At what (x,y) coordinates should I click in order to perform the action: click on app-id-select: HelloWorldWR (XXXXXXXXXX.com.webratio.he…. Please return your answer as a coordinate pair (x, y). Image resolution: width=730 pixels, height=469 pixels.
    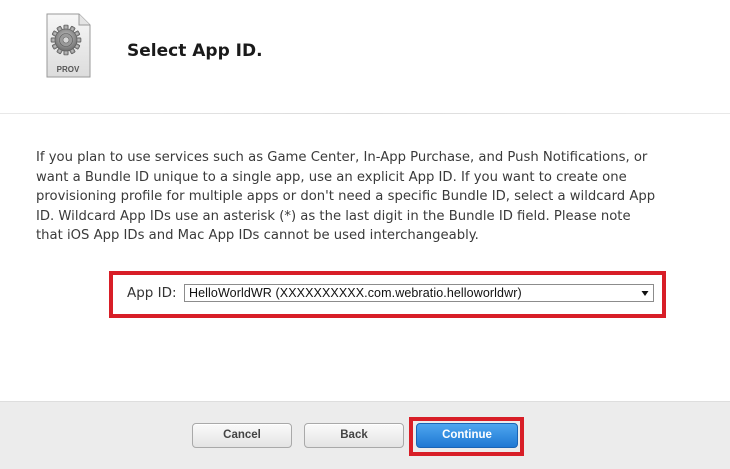
    Looking at the image, I should click on (419, 293).